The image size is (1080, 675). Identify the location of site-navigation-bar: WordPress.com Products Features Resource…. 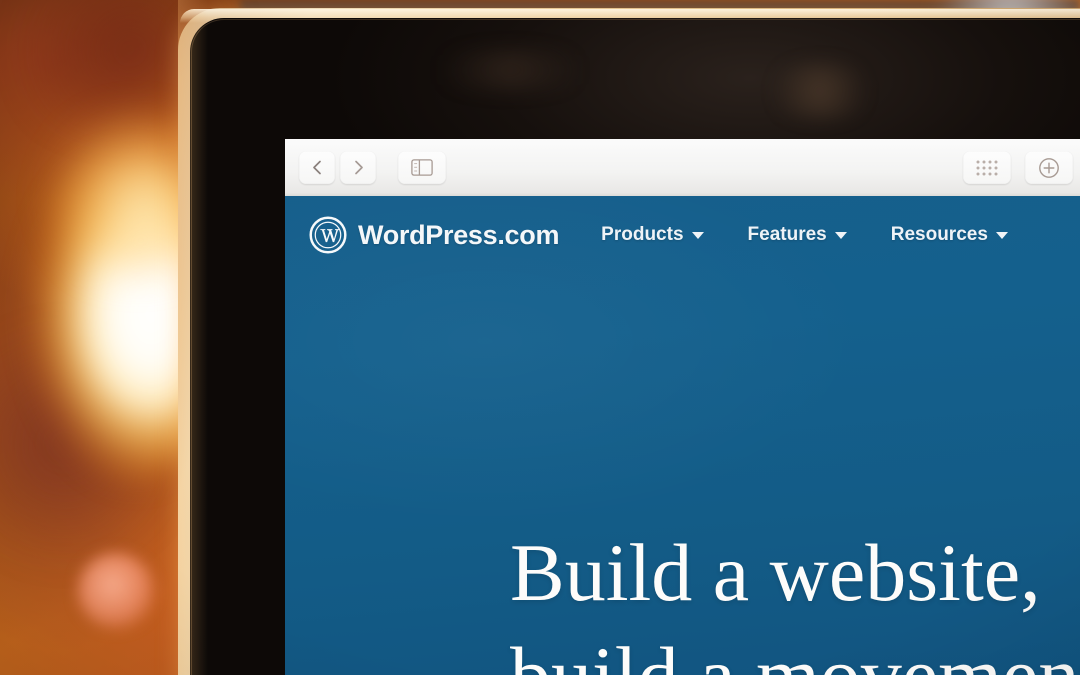
(694, 235).